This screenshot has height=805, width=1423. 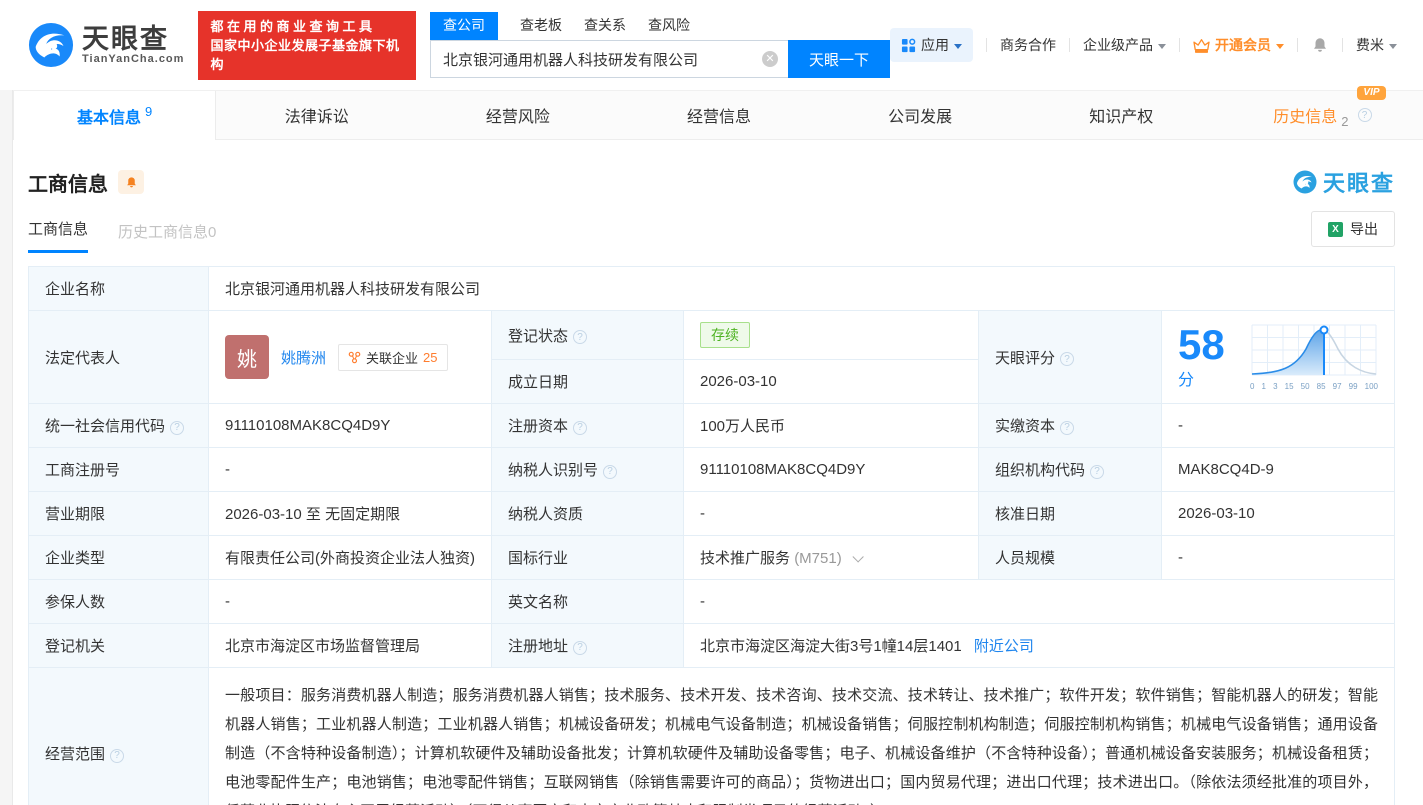 I want to click on crown-icon, so click(x=1201, y=45).